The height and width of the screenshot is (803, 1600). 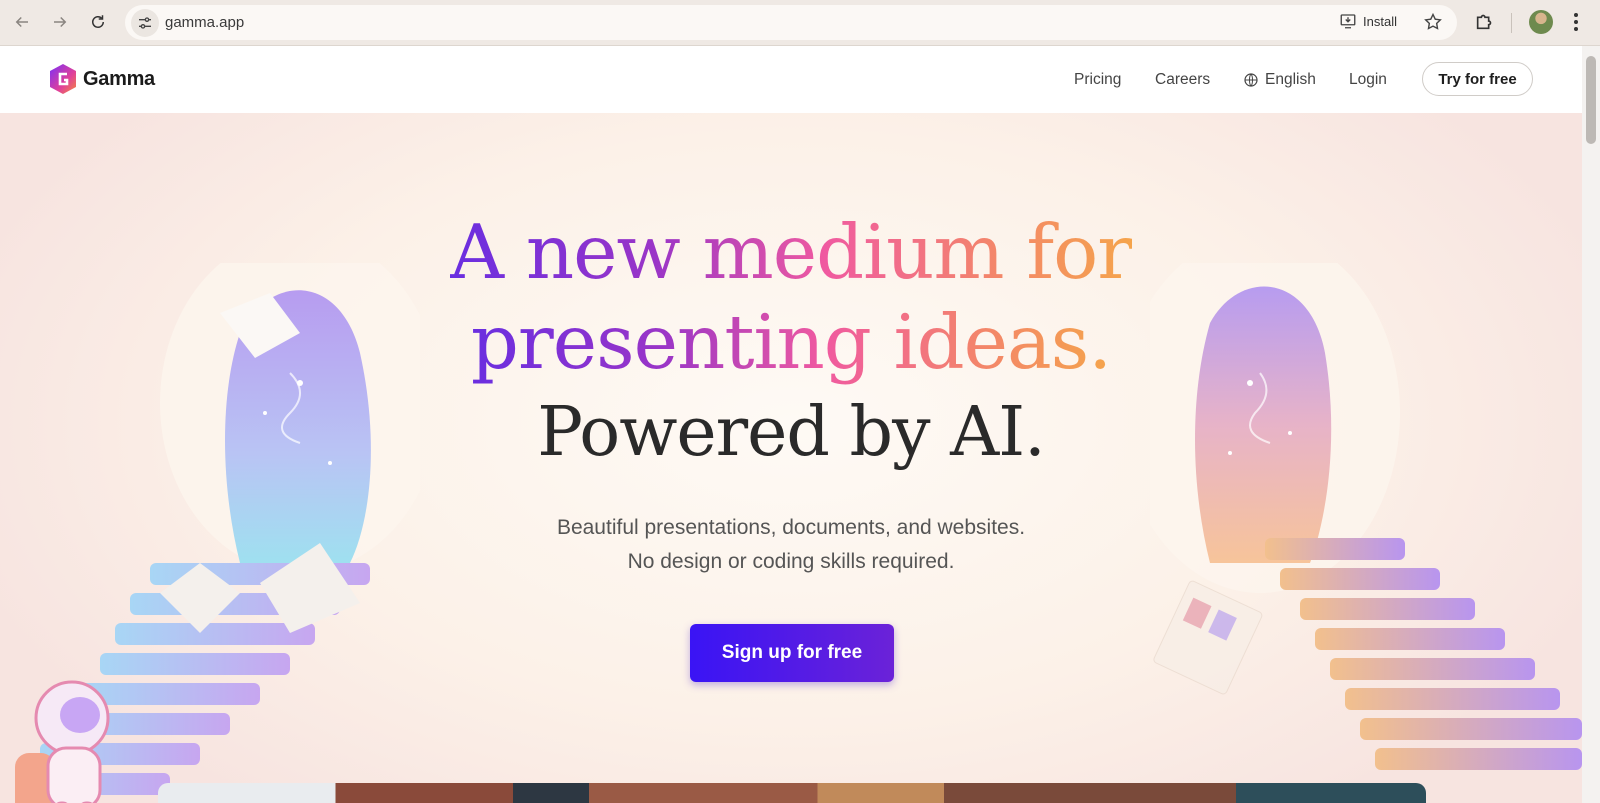 I want to click on headline-text-1: A new medium for, so click(x=791, y=252).